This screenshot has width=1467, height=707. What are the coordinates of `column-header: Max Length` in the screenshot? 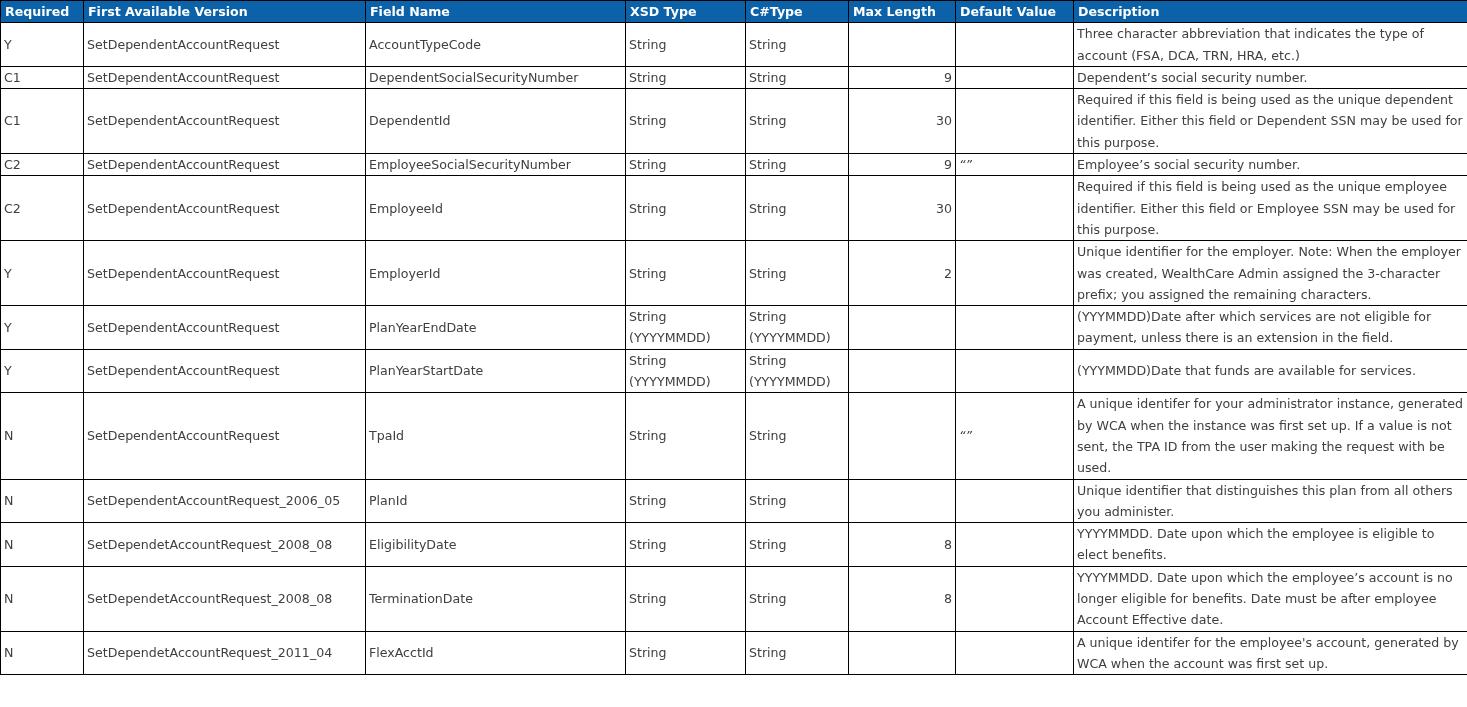 It's located at (902, 11).